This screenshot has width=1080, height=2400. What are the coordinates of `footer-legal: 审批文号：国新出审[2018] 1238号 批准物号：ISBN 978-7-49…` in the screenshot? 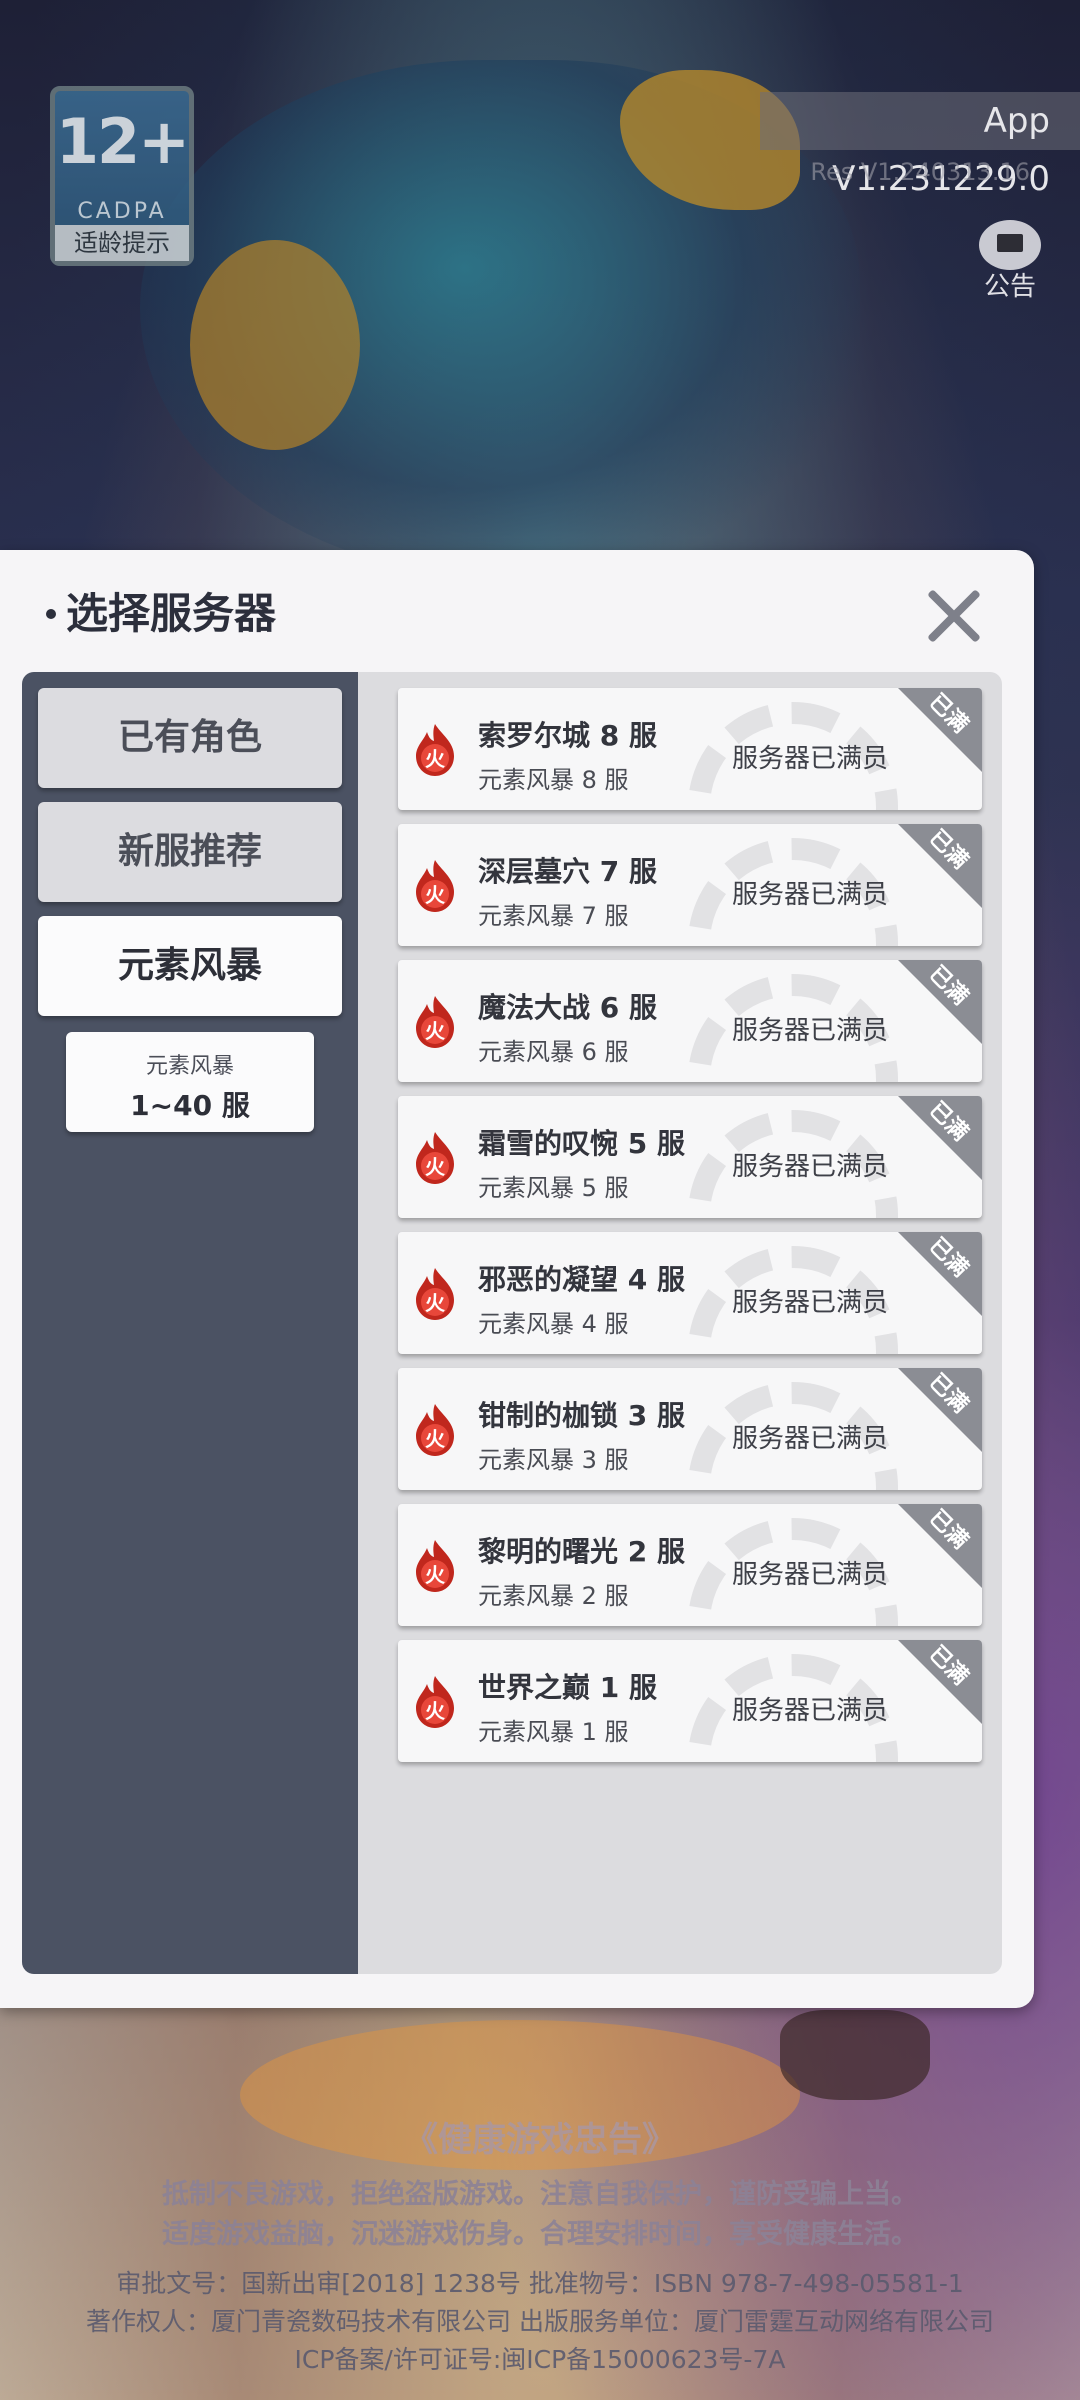 It's located at (540, 2322).